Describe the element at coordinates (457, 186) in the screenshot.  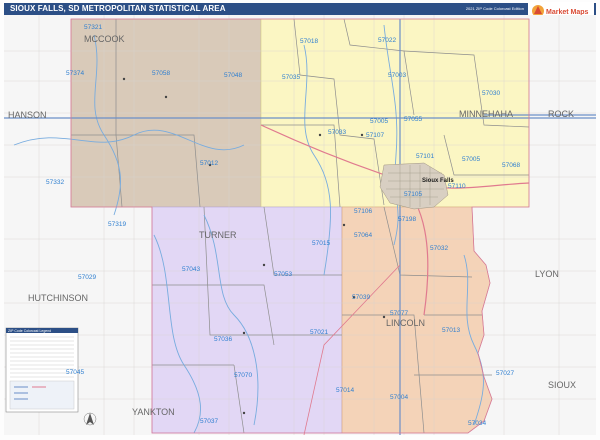
I see `zip-label: 57110` at that location.